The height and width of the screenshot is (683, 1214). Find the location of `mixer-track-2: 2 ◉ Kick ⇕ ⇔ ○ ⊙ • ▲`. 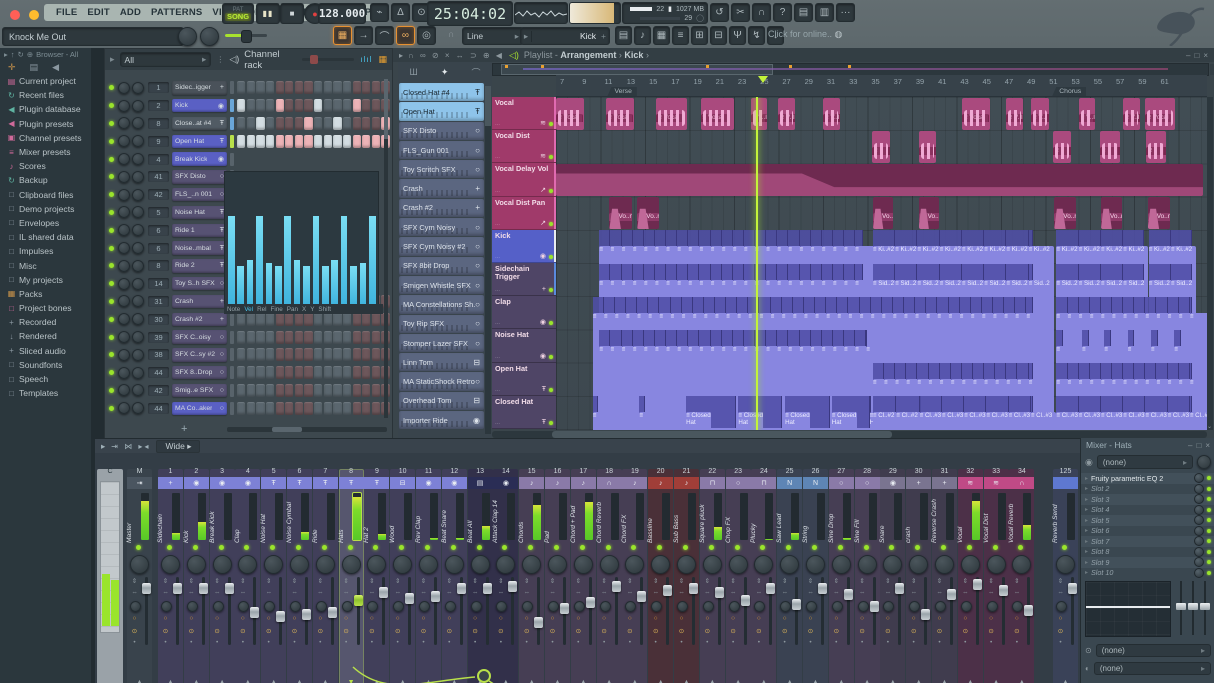

mixer-track-2: 2 ◉ Kick ⇕ ⇔ ○ ⊙ • ▲ is located at coordinates (196, 575).